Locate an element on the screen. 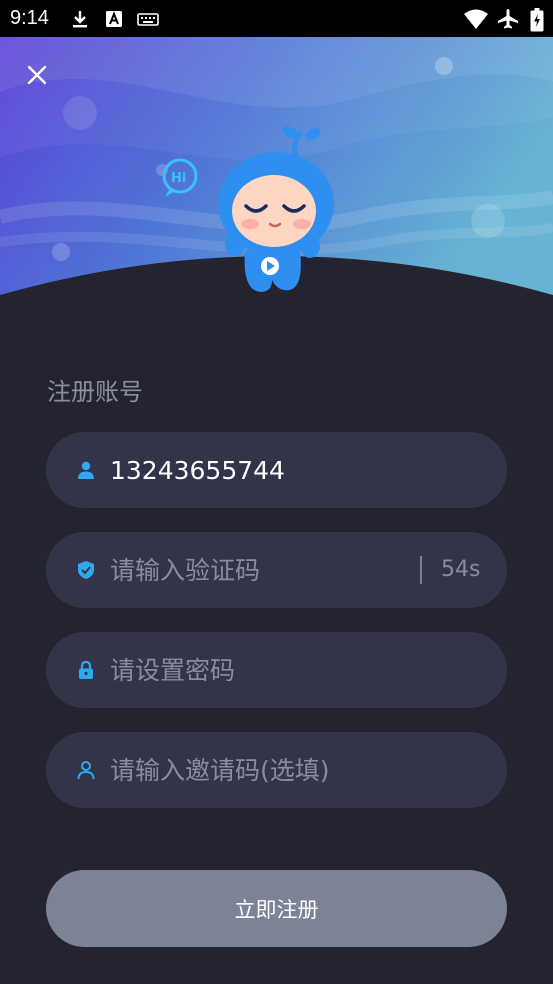 The height and width of the screenshot is (984, 553). user-icon is located at coordinates (86, 470).